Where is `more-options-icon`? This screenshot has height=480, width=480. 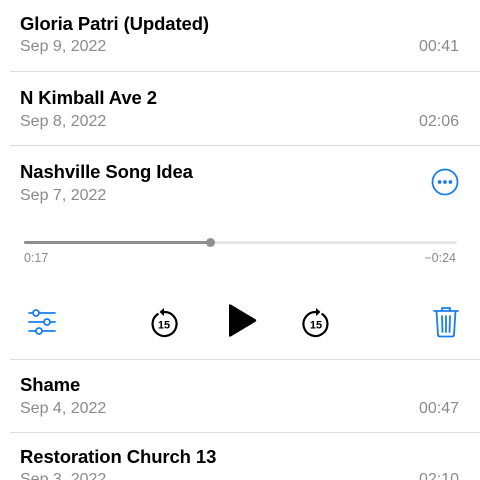
more-options-icon is located at coordinates (445, 182).